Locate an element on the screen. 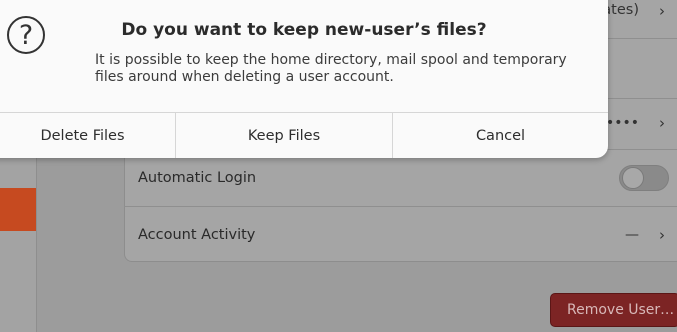  automatic-login-label: Automatic Login is located at coordinates (197, 178).